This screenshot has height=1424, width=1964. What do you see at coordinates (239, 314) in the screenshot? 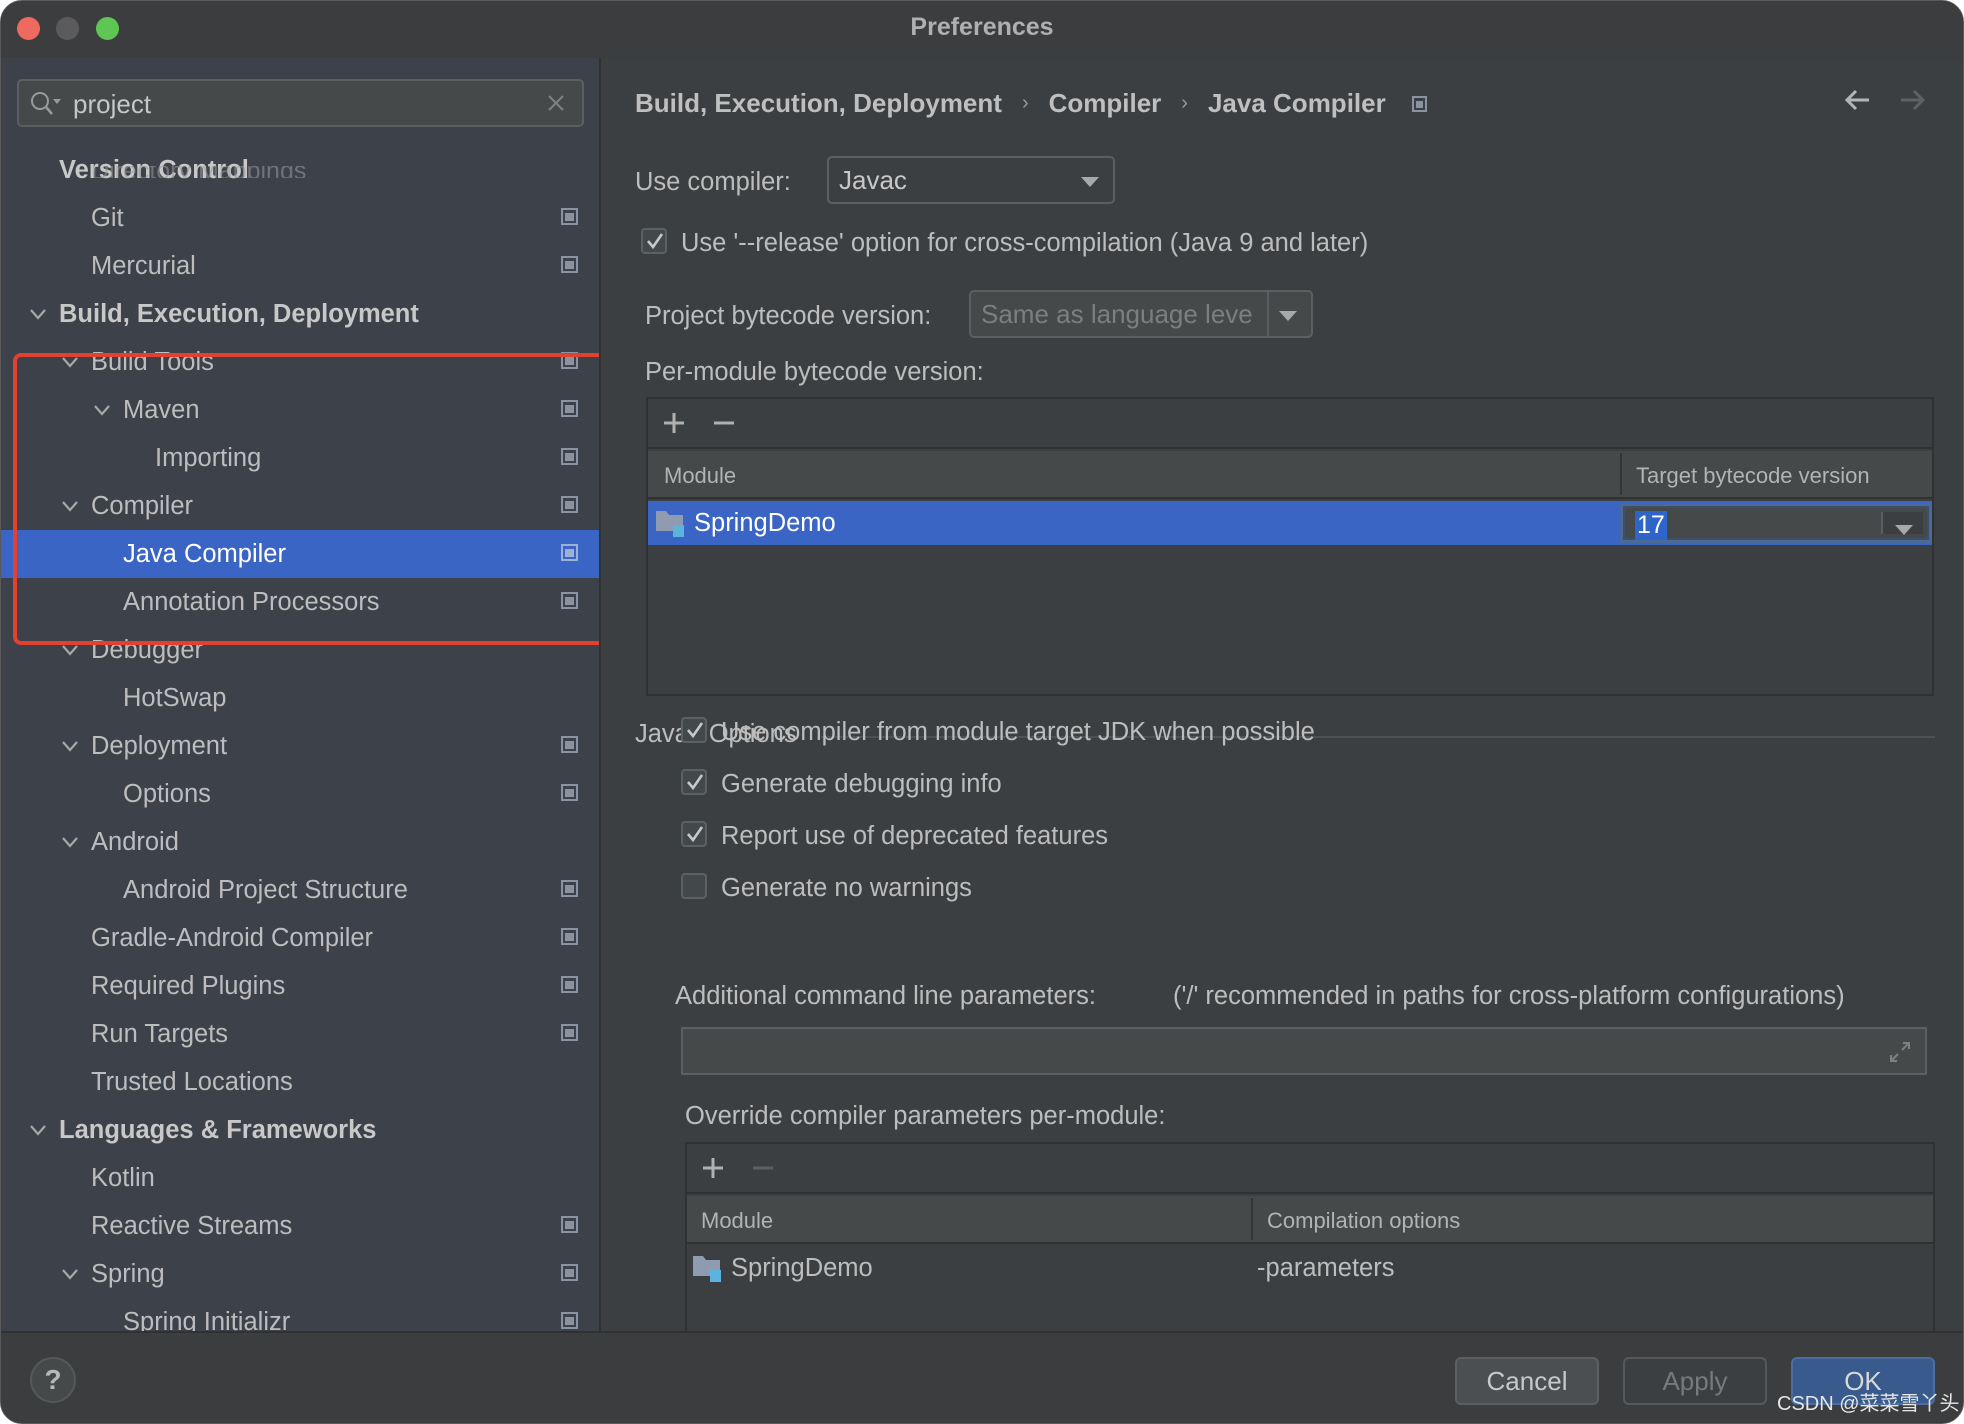
I see `sidebar-item-label: Build, Execution, Deployment` at bounding box center [239, 314].